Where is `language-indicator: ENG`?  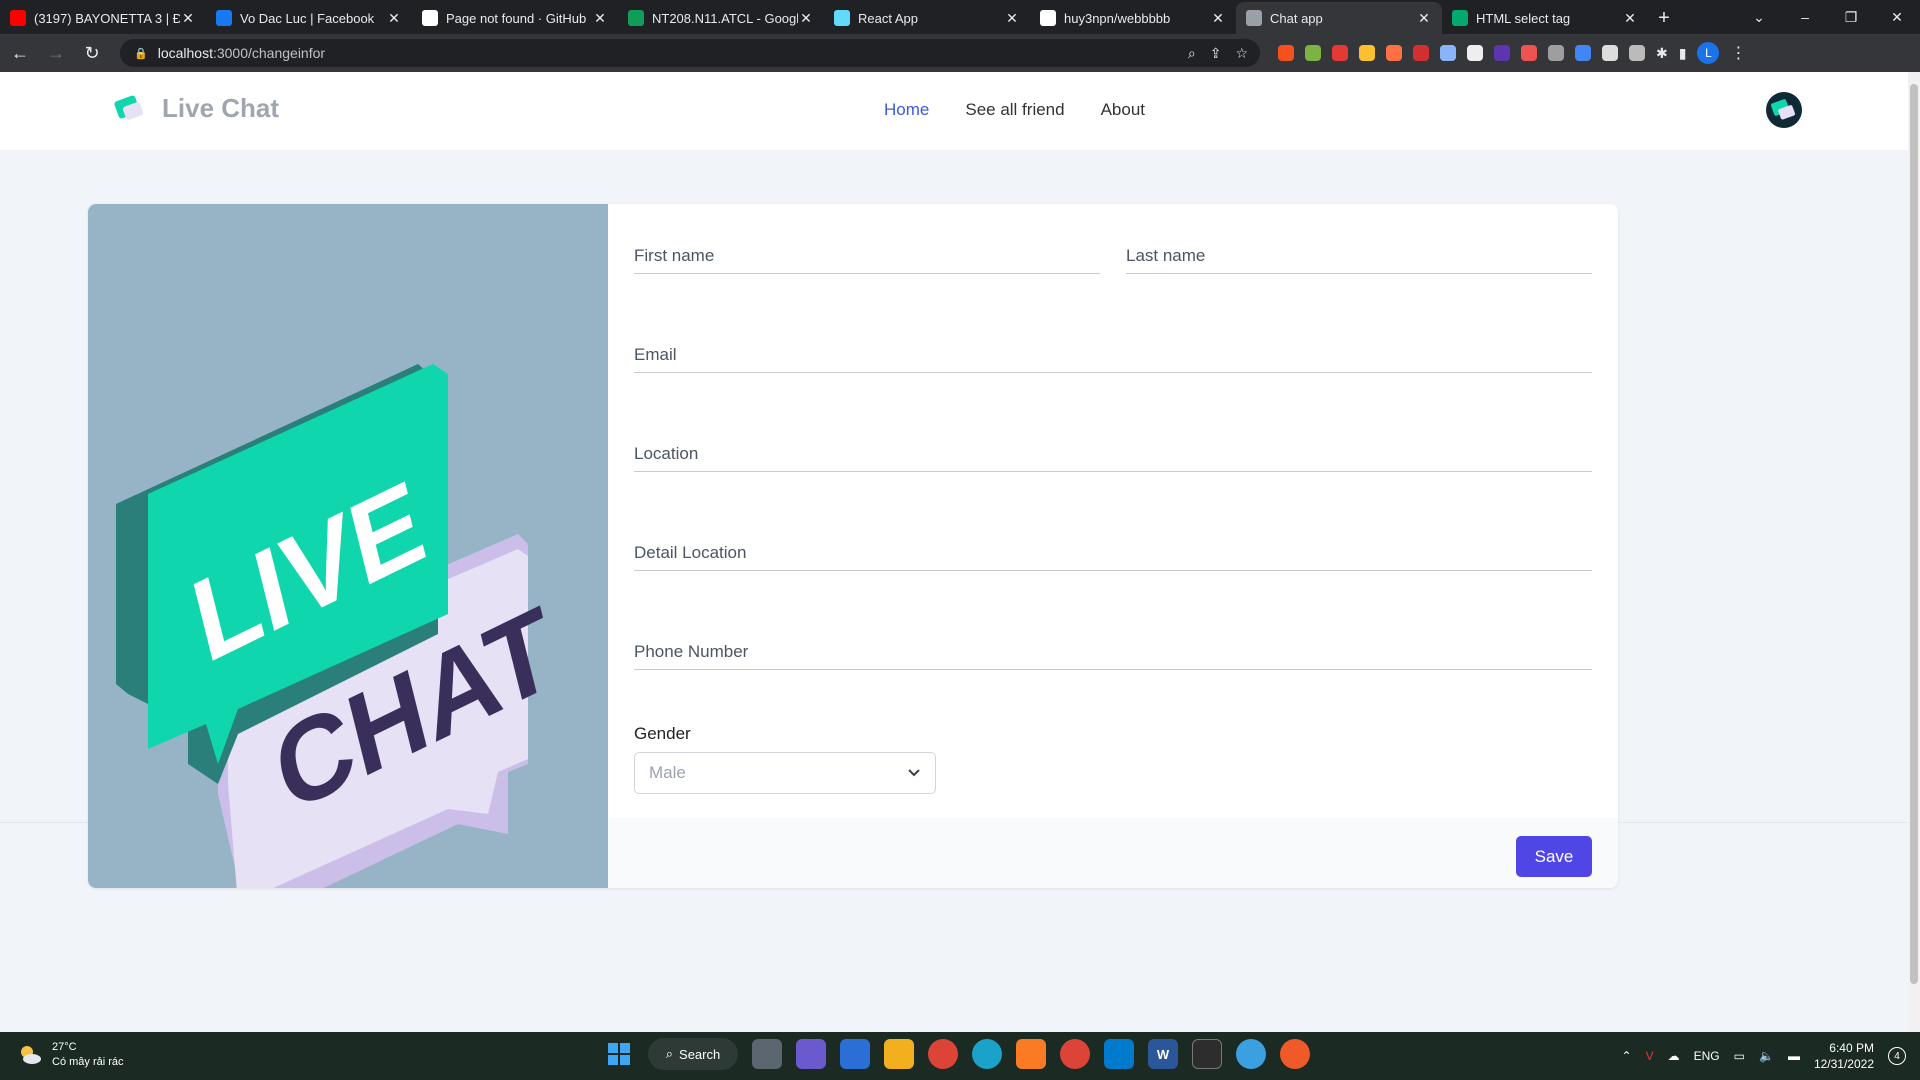 language-indicator: ENG is located at coordinates (1707, 1056).